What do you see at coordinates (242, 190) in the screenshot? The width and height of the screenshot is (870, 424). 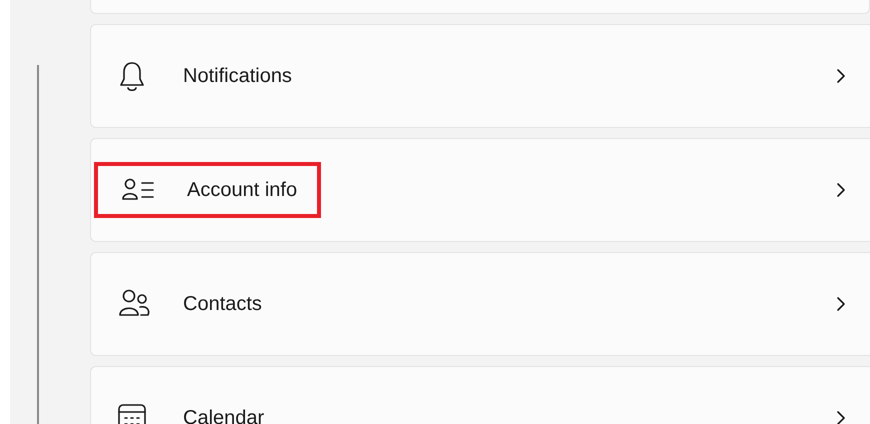 I see `item-label: Account info` at bounding box center [242, 190].